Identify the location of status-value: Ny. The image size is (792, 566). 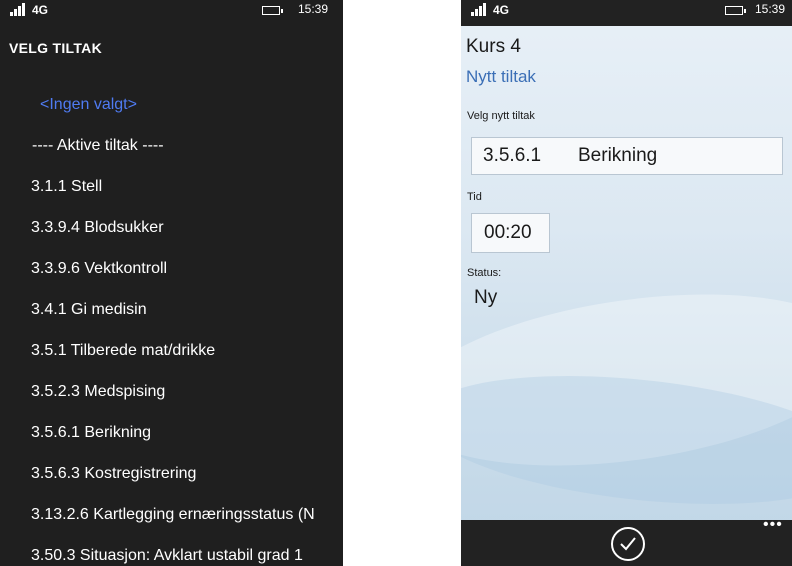
(486, 297).